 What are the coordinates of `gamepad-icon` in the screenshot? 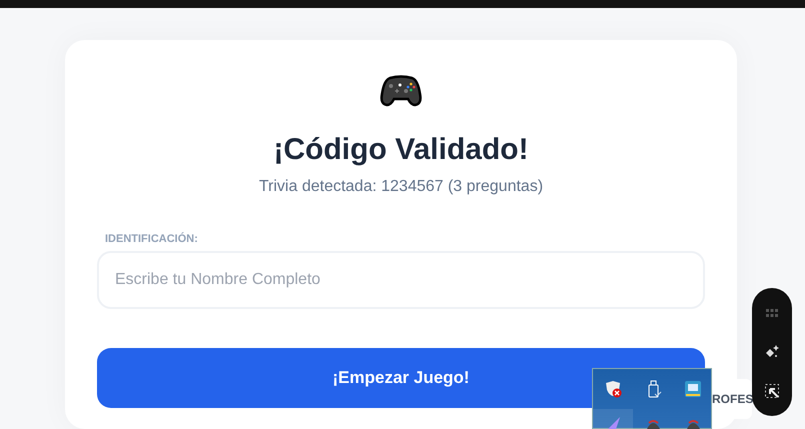 It's located at (401, 91).